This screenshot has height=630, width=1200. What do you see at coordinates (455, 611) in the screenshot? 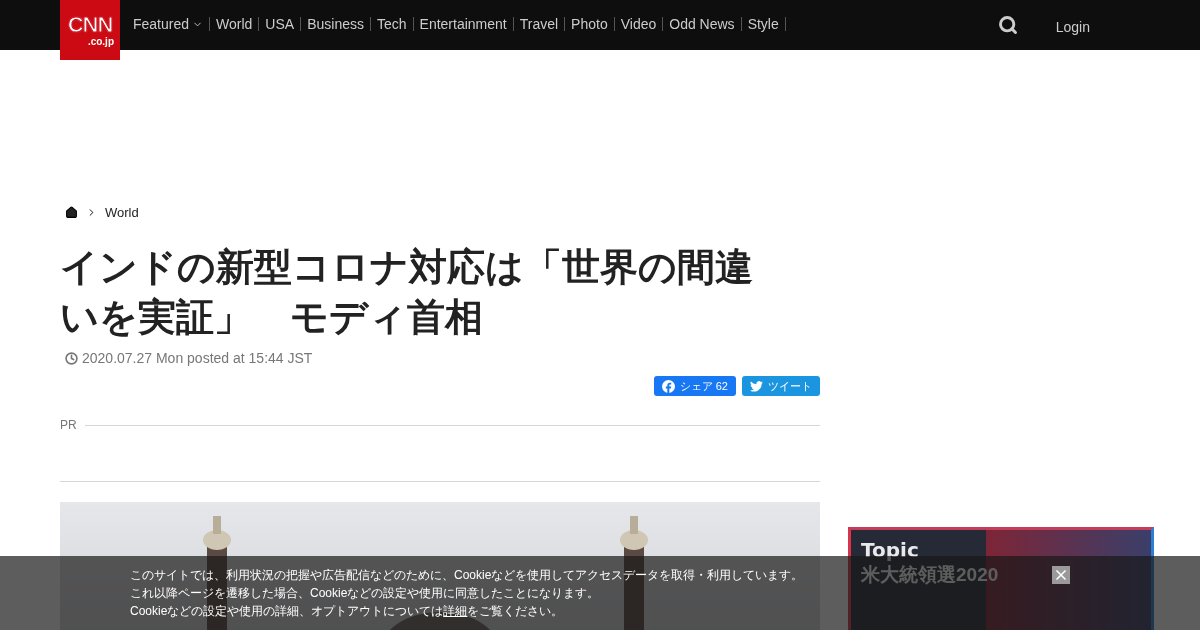
I see `details-link: 詳細` at bounding box center [455, 611].